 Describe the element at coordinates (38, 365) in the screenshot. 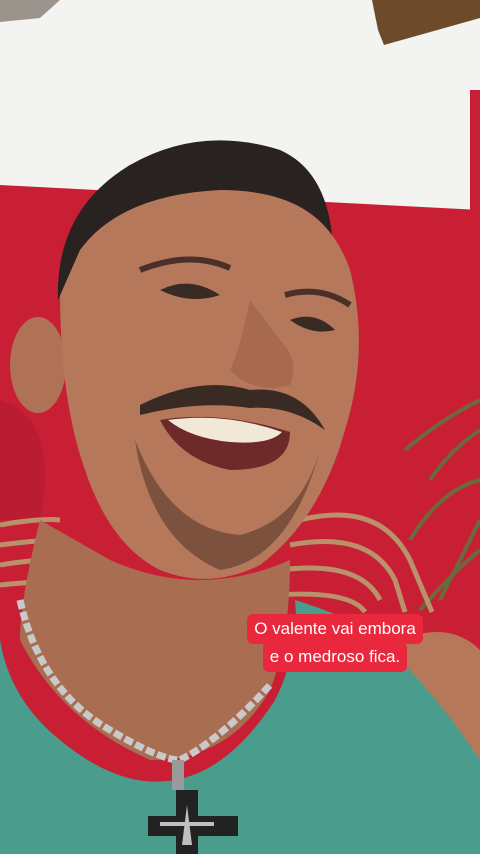

I see `ear` at that location.